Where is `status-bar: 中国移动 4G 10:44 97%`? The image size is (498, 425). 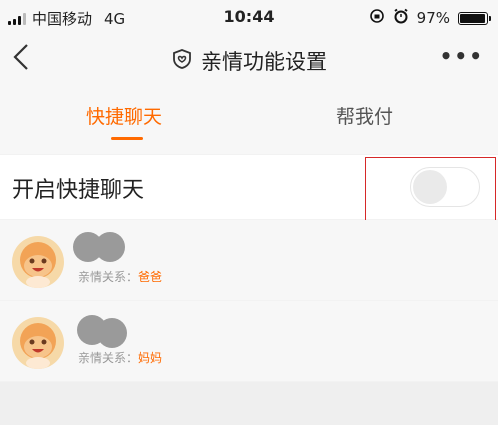
status-bar: 中国移动 4G 10:44 97% is located at coordinates (249, 17).